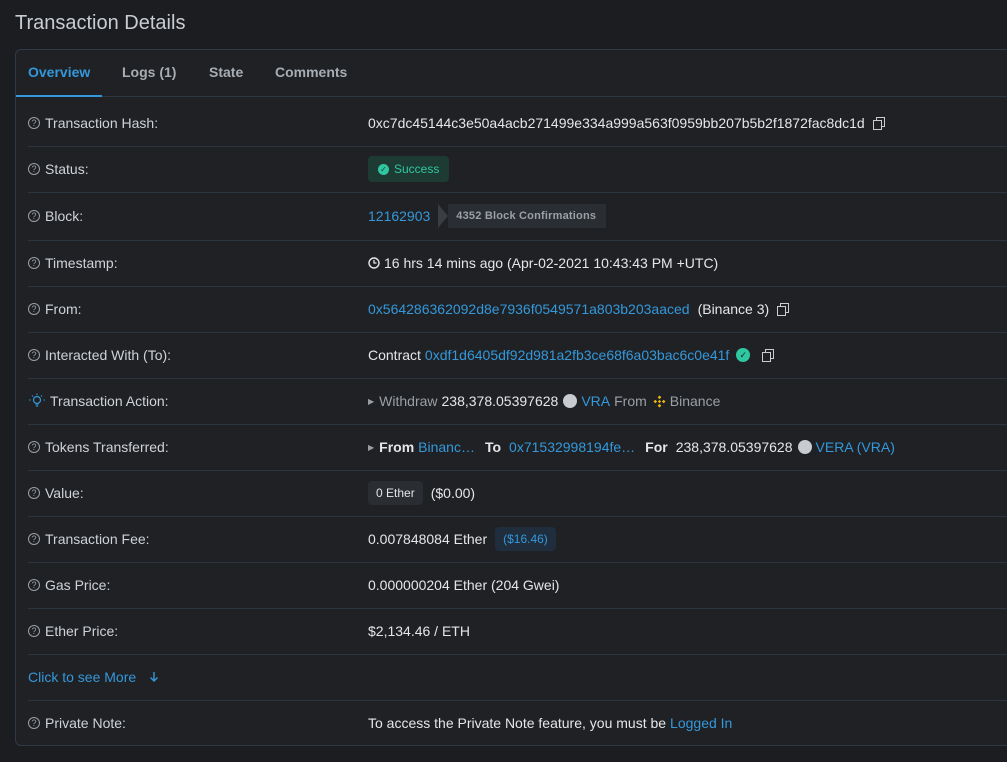 The width and height of the screenshot is (1007, 762). I want to click on check-circle-icon: ✓, so click(383, 169).